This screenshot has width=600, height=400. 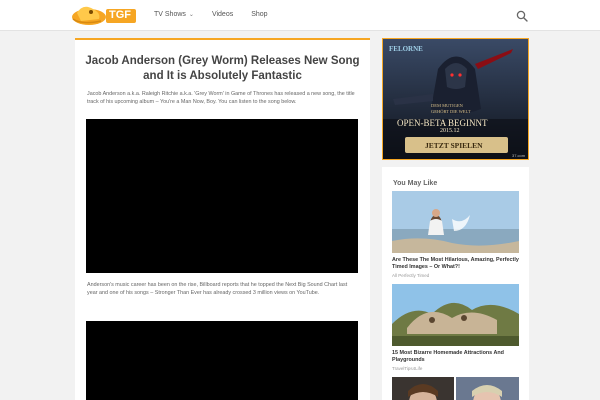 What do you see at coordinates (300, 15) in the screenshot?
I see `site-header: TGF TV Shows ⌄ Videos Shop` at bounding box center [300, 15].